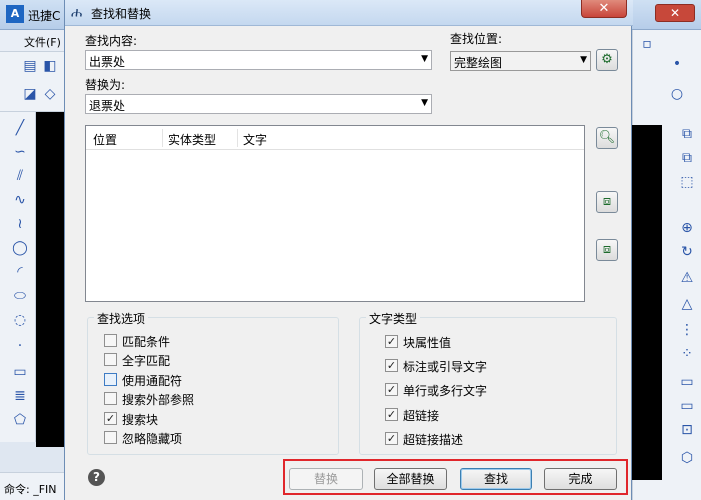 The height and width of the screenshot is (500, 701). I want to click on app-name: 迅捷C, so click(44, 16).